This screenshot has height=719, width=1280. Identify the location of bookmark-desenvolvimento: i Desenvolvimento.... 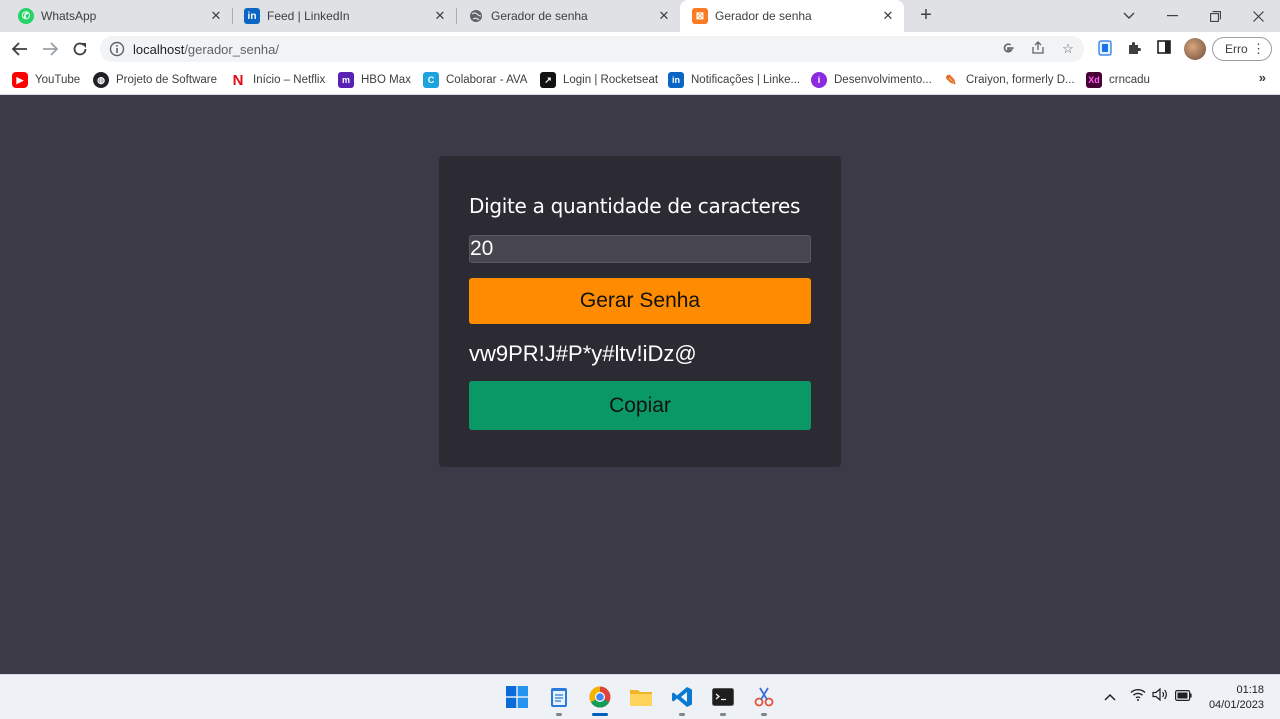
(871, 80).